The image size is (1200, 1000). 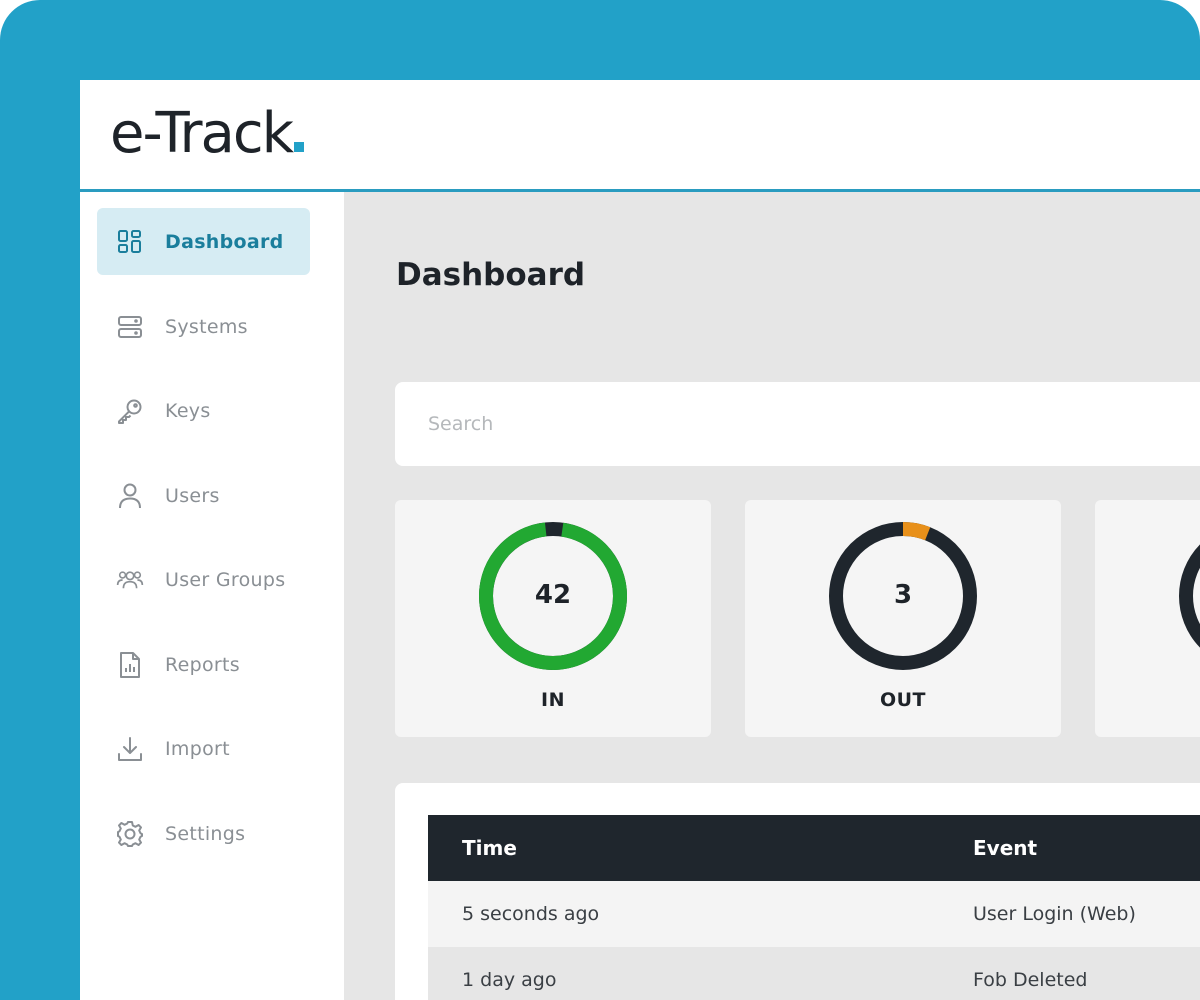 What do you see at coordinates (225, 579) in the screenshot?
I see `sidebar-item-label: User Groups` at bounding box center [225, 579].